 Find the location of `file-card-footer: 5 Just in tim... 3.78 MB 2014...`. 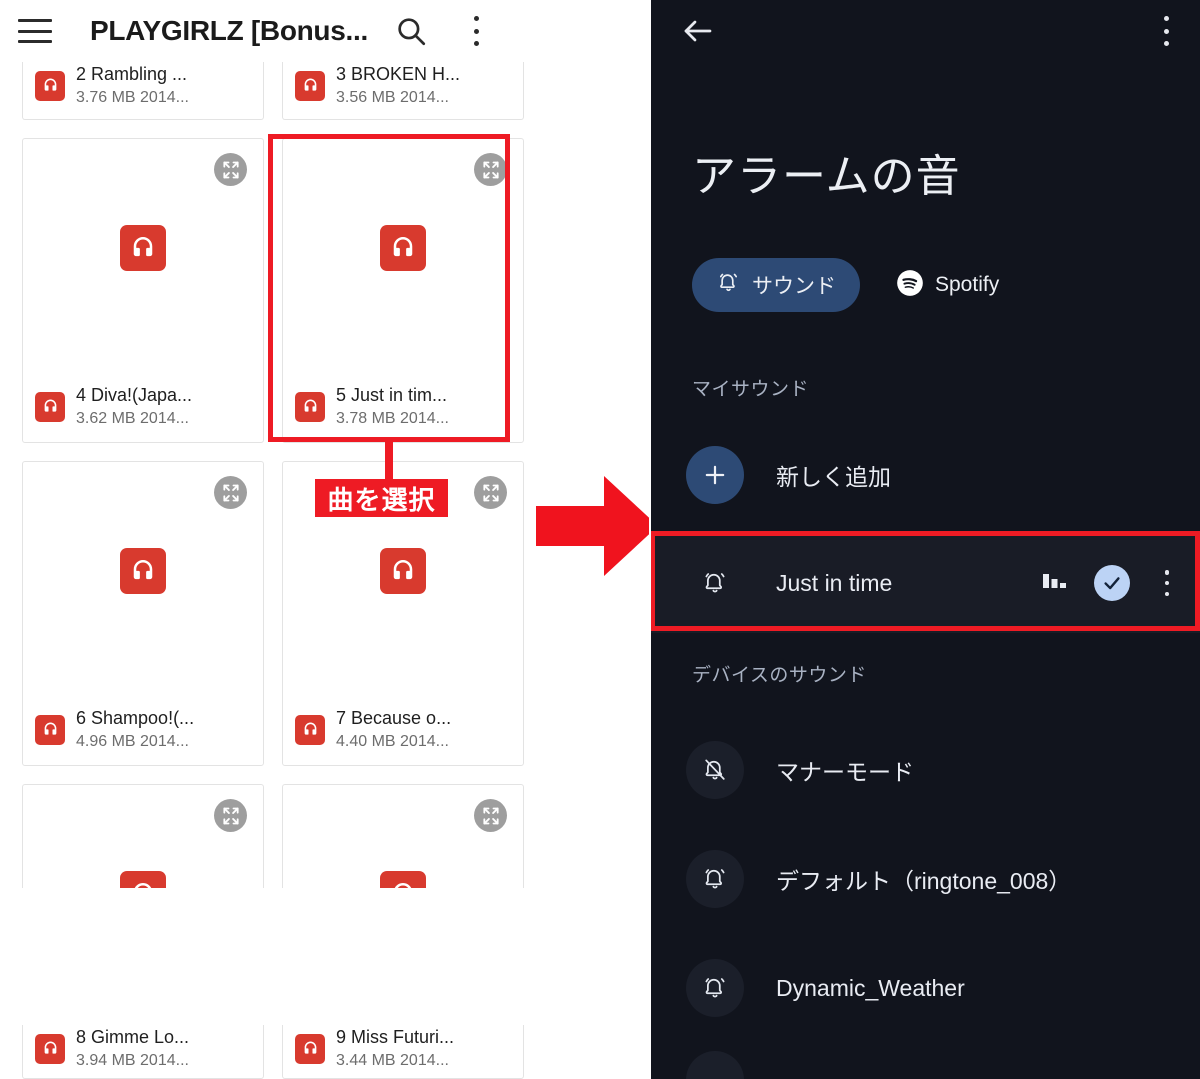

file-card-footer: 5 Just in tim... 3.78 MB 2014... is located at coordinates (404, 406).